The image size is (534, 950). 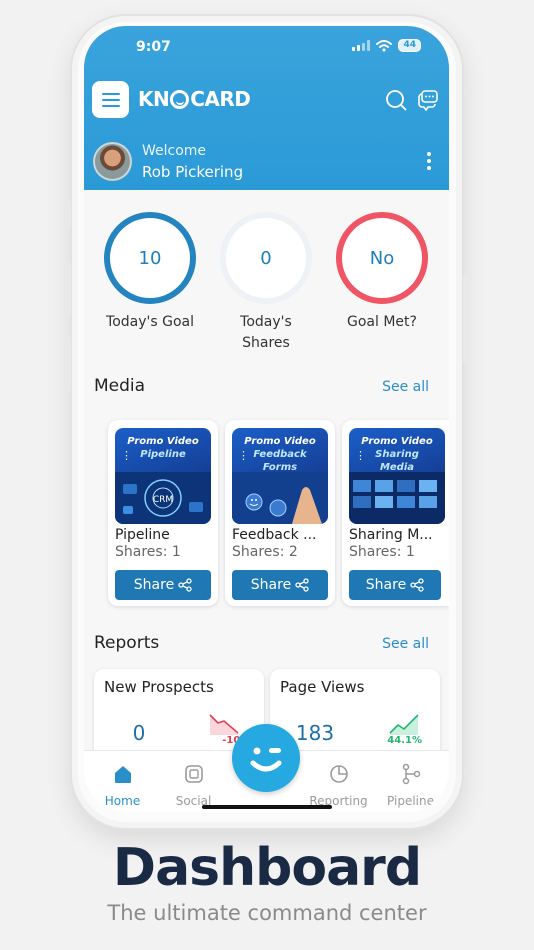 I want to click on home-indicator, so click(x=267, y=807).